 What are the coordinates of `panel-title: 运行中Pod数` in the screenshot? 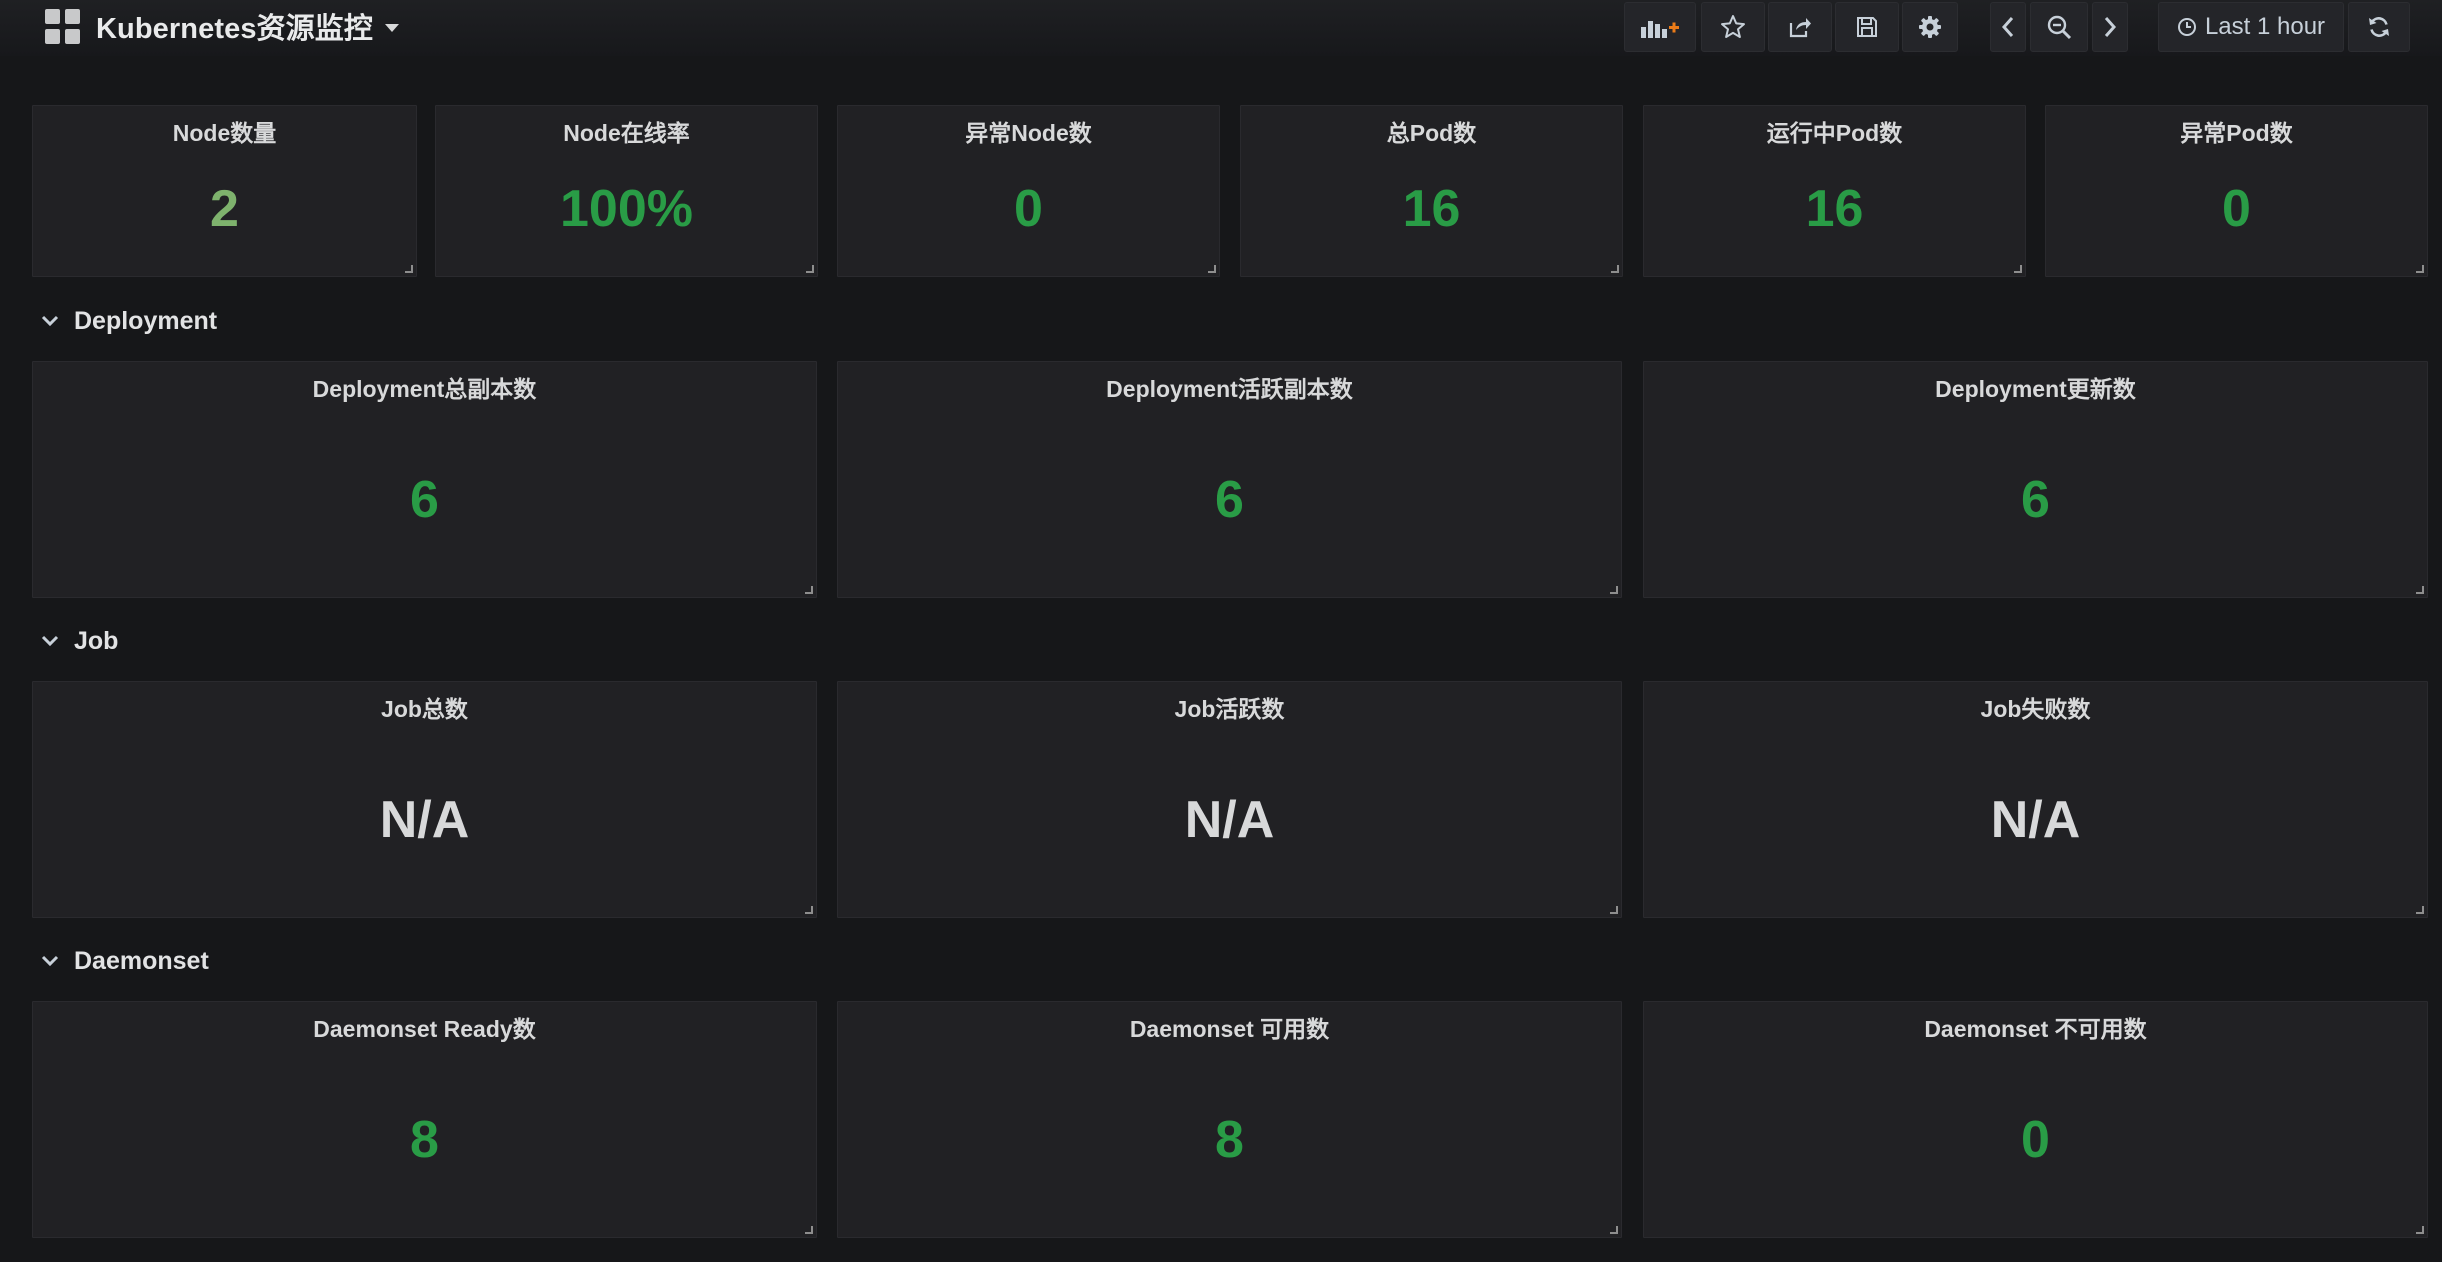 It's located at (1834, 133).